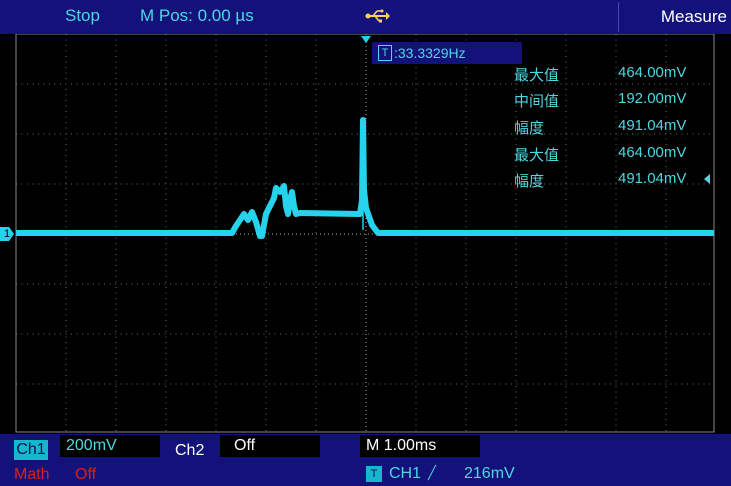 Image resolution: width=731 pixels, height=486 pixels. I want to click on trigger-level: 216mV, so click(489, 473).